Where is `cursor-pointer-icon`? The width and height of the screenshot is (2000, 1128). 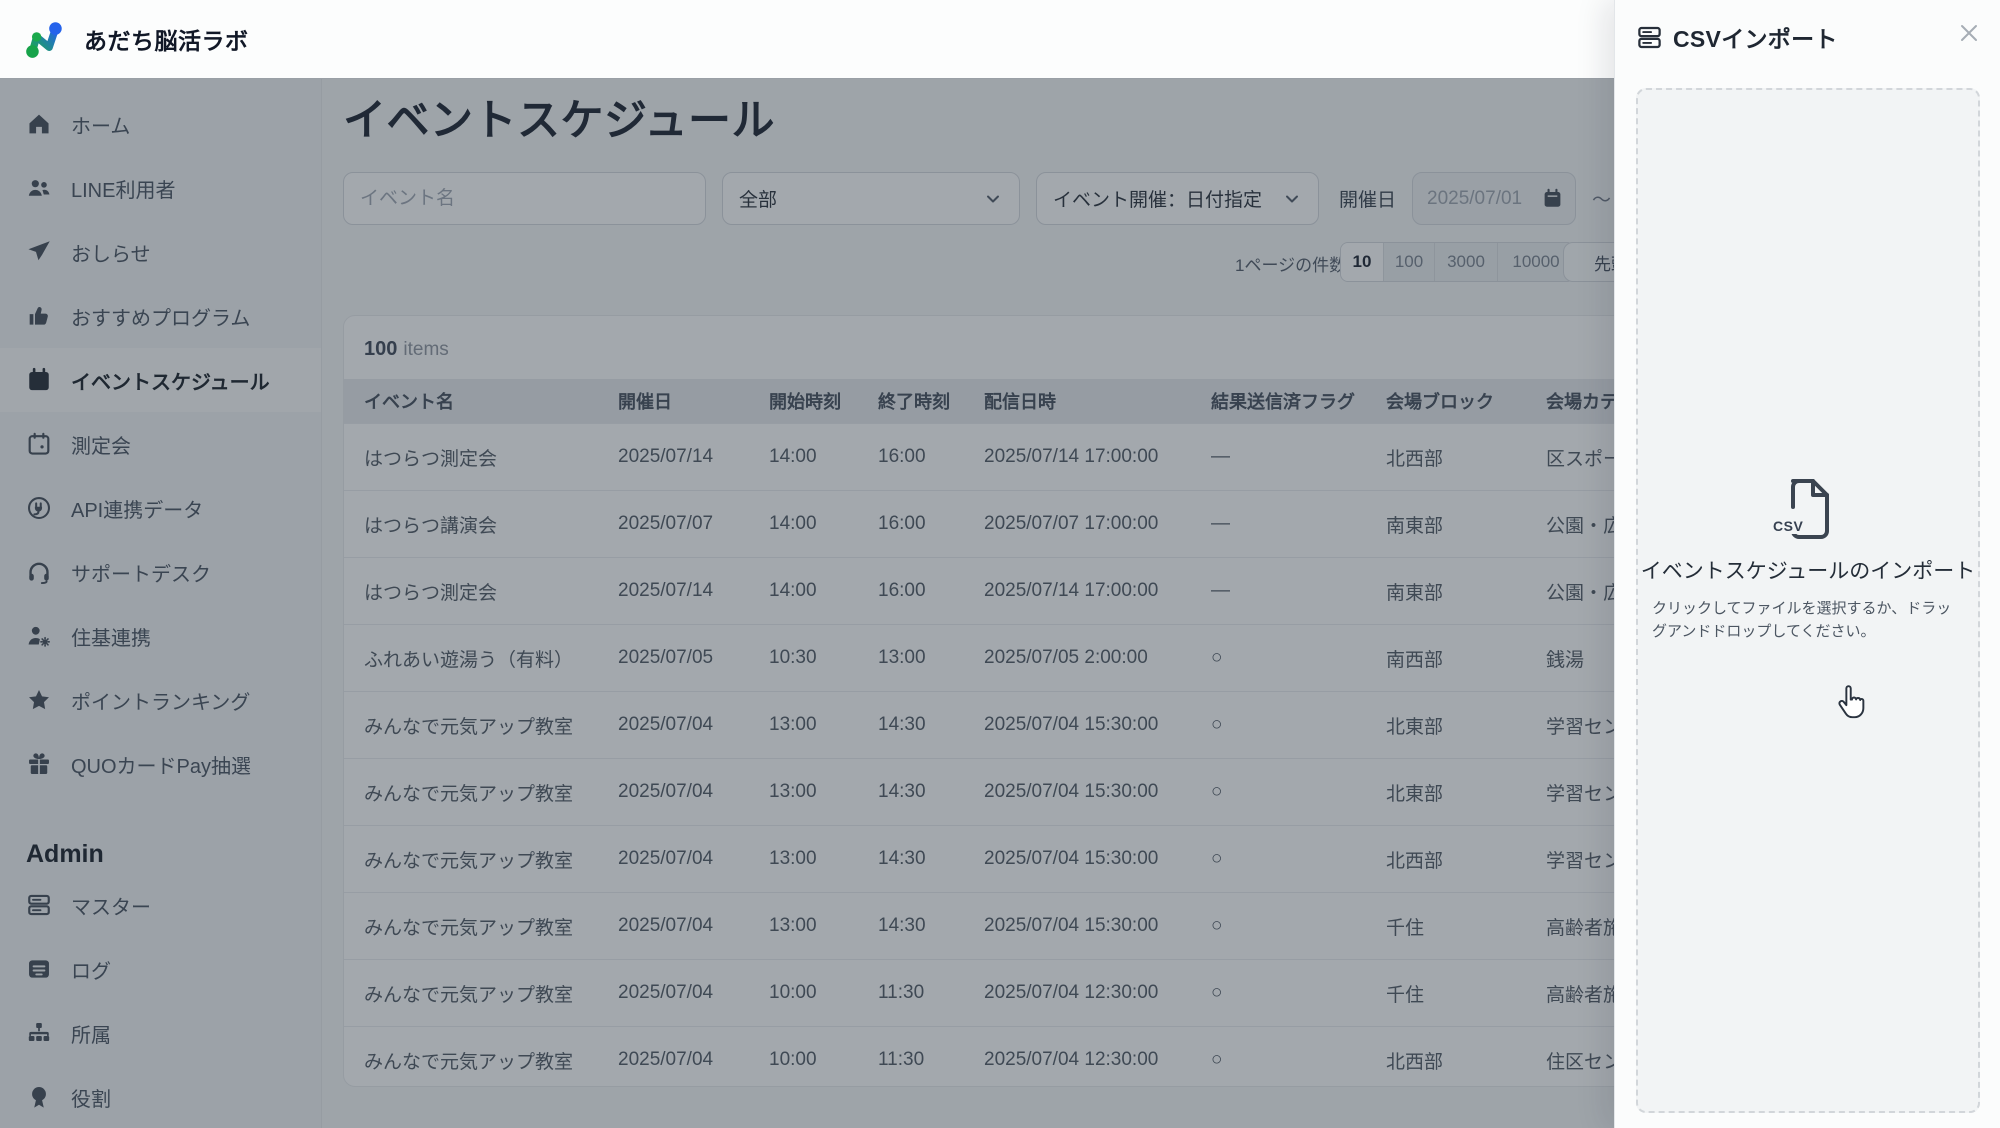
cursor-pointer-icon is located at coordinates (1850, 704).